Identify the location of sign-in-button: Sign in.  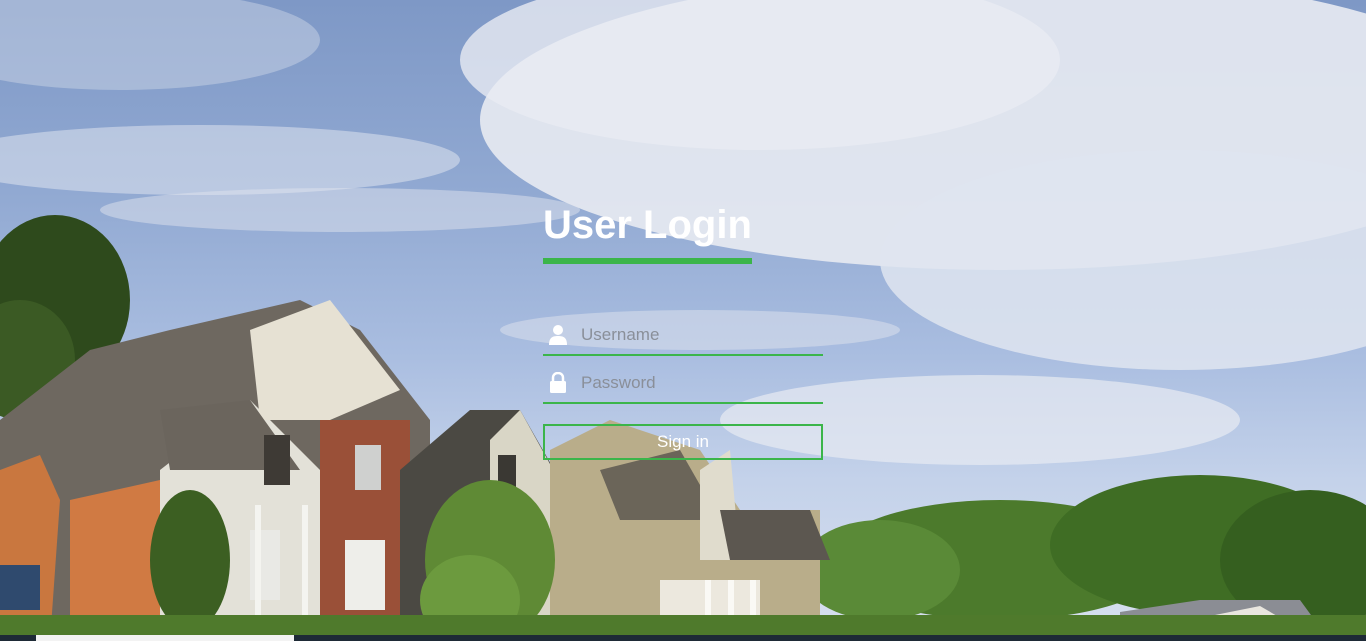
(683, 442).